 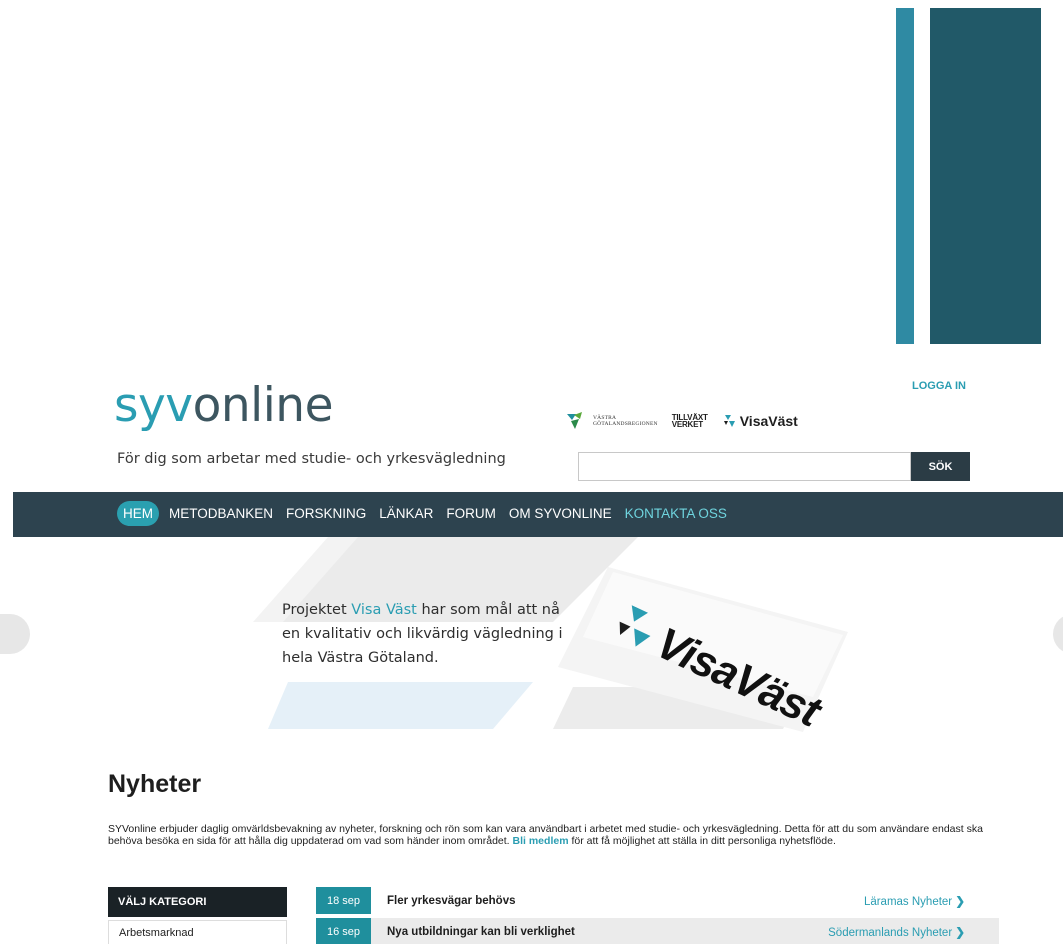 I want to click on news-source-link: Södermanlands Nyheter ❯, so click(x=896, y=932).